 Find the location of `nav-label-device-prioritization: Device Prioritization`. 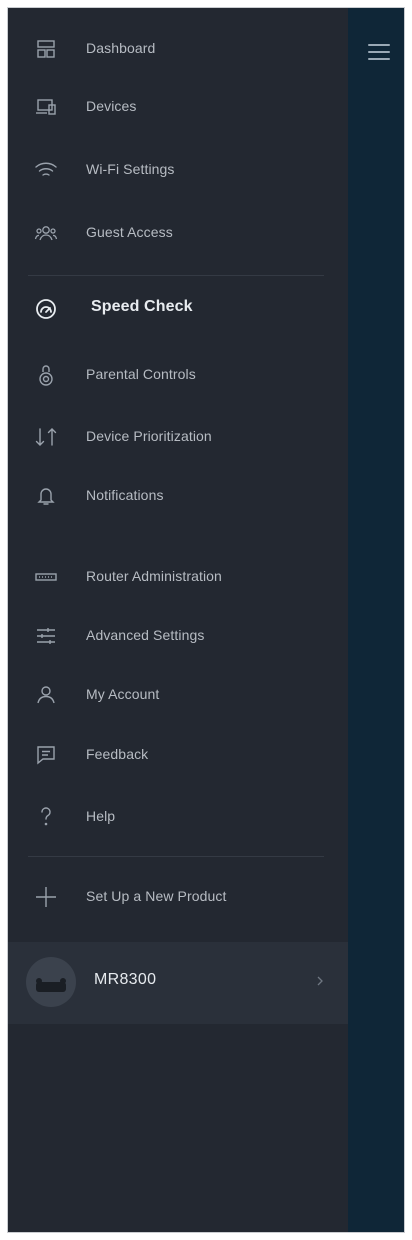

nav-label-device-prioritization: Device Prioritization is located at coordinates (149, 436).